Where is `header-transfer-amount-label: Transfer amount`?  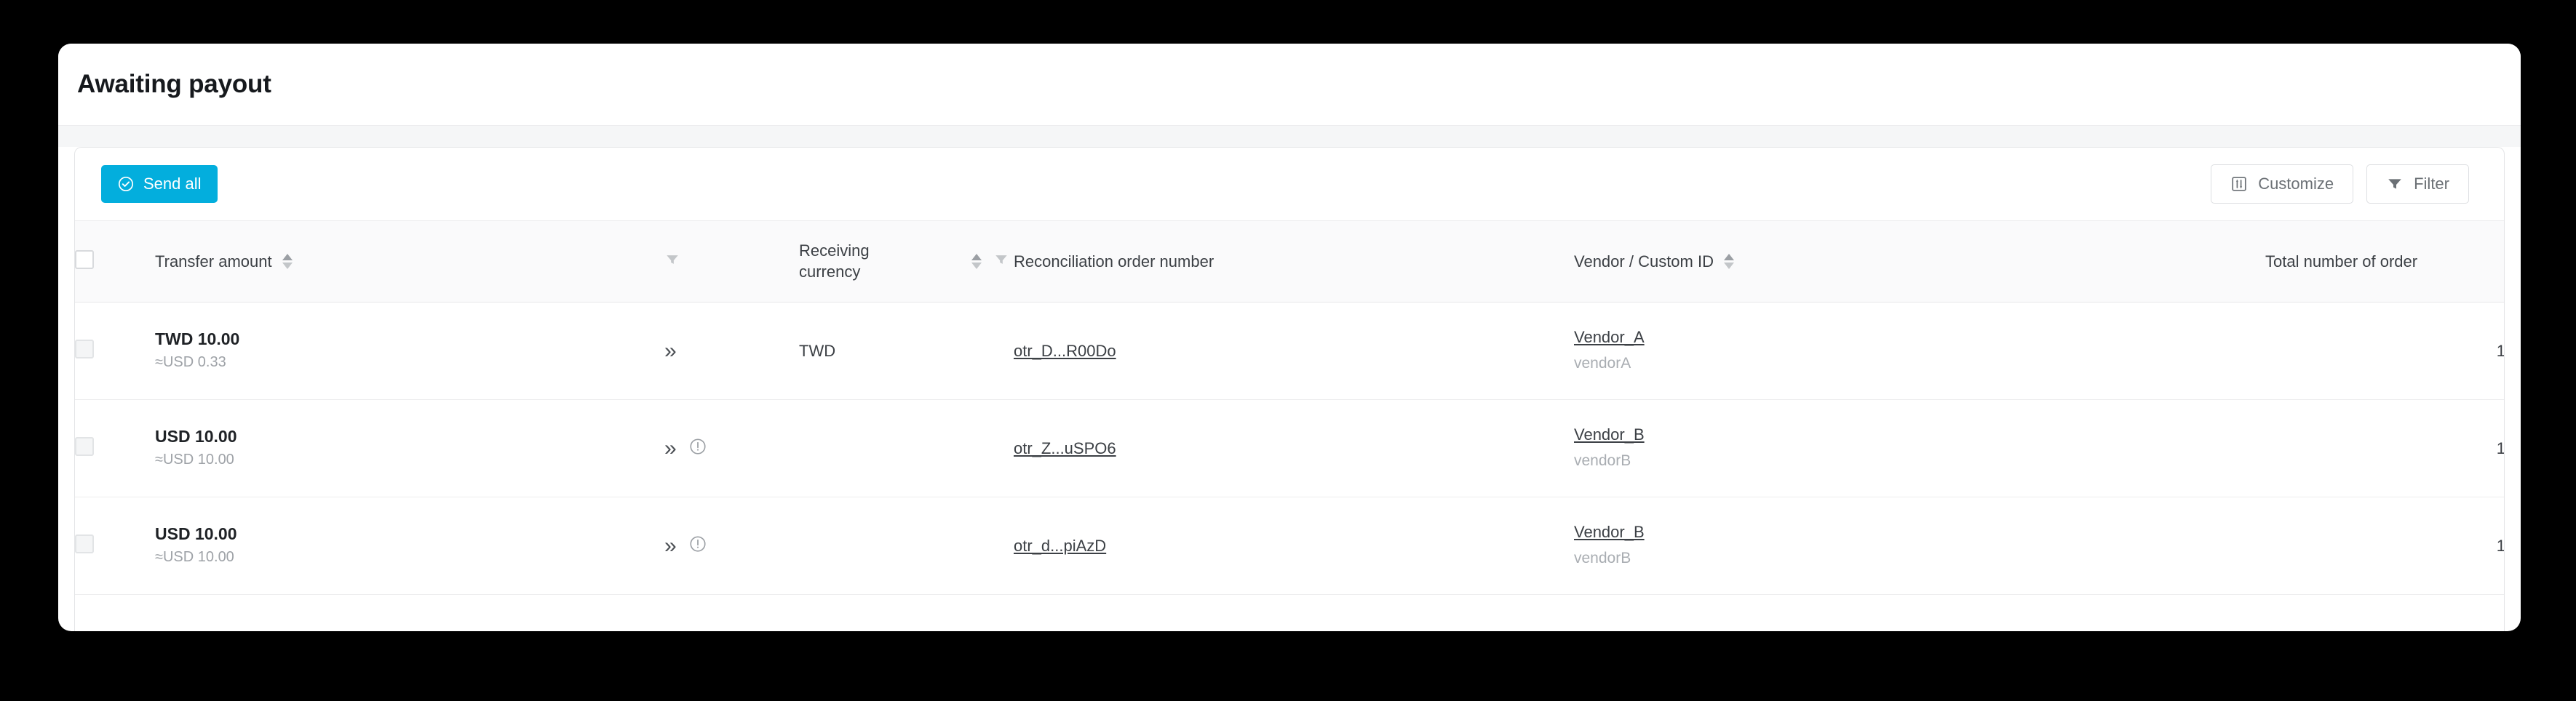
header-transfer-amount-label: Transfer amount is located at coordinates (214, 261).